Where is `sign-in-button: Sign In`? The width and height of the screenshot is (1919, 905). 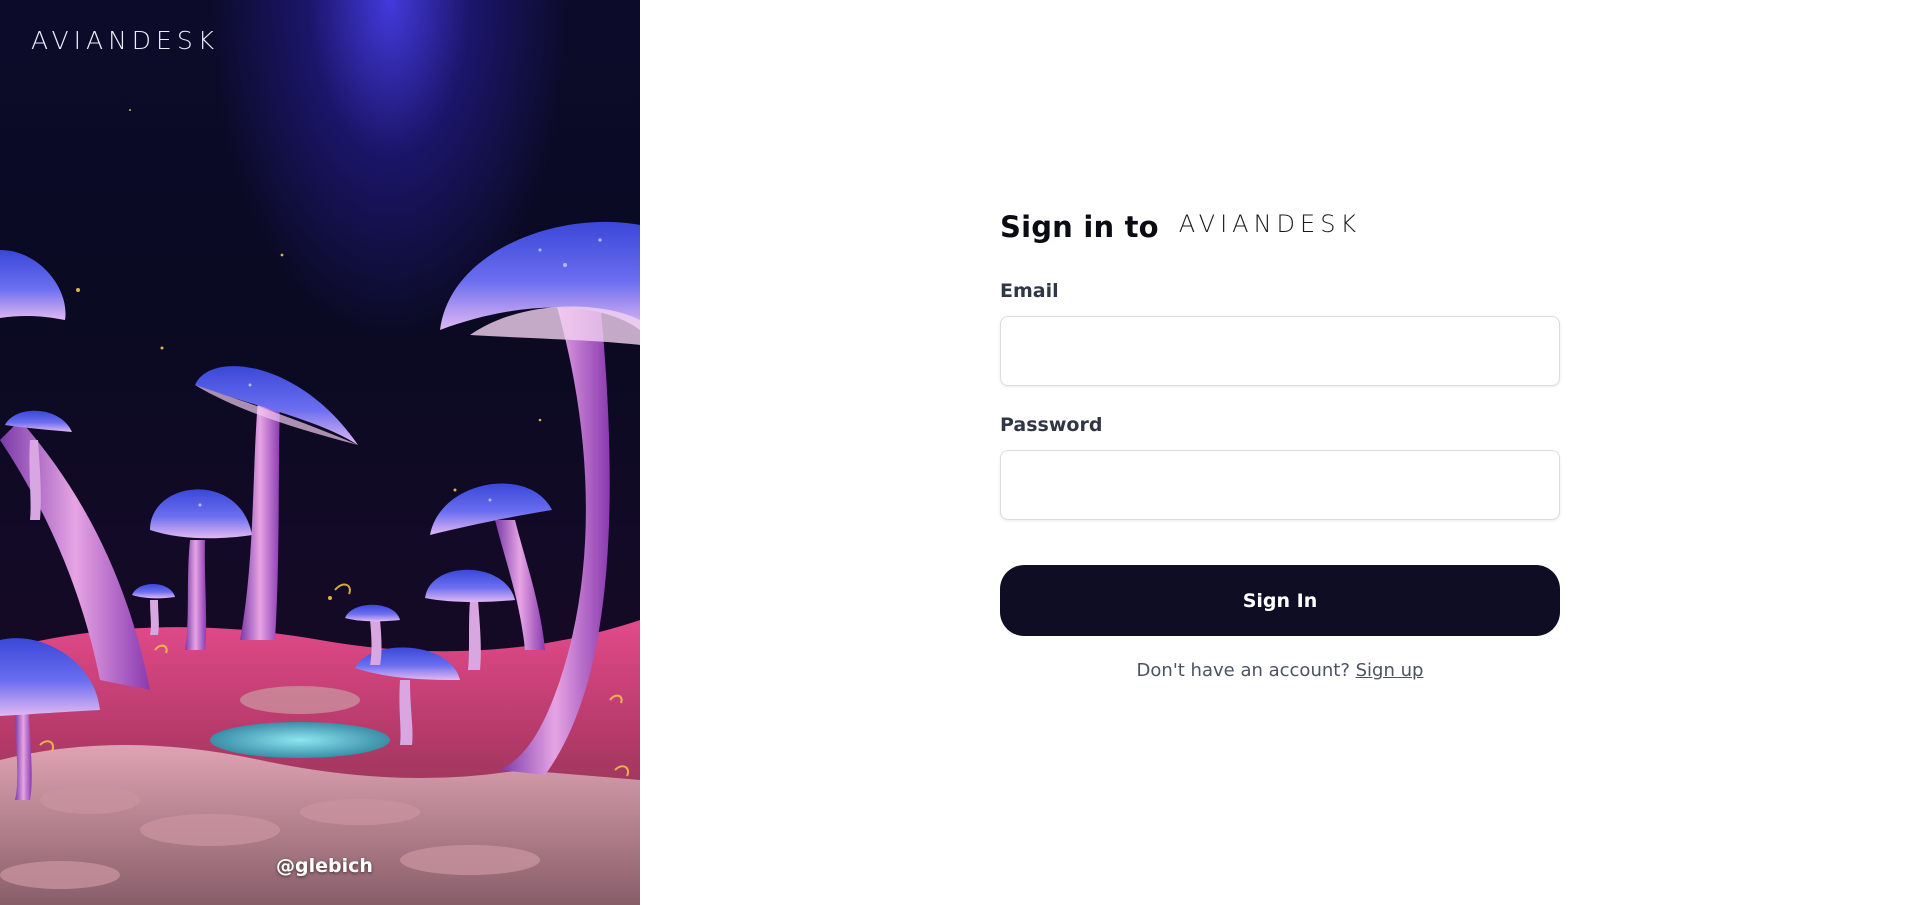
sign-in-button: Sign In is located at coordinates (1280, 600).